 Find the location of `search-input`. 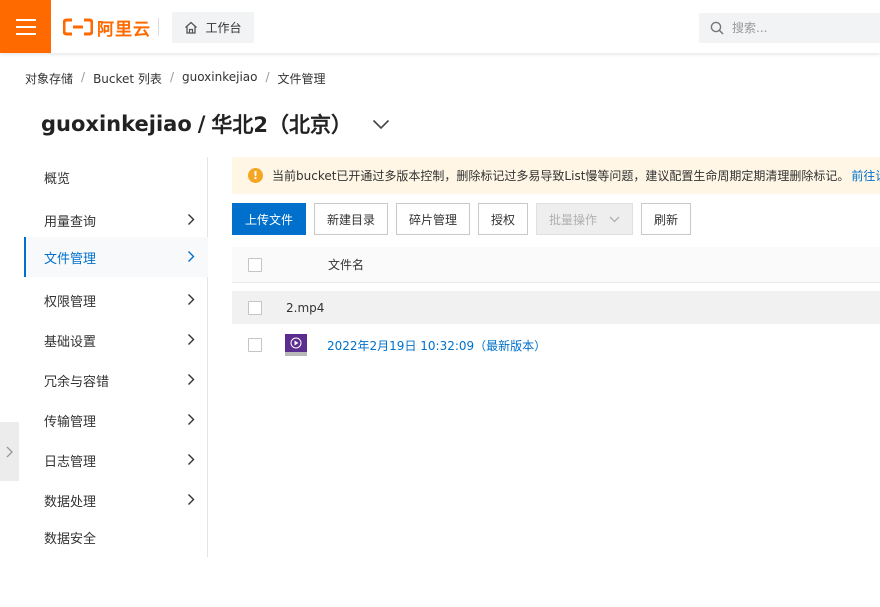

search-input is located at coordinates (802, 28).